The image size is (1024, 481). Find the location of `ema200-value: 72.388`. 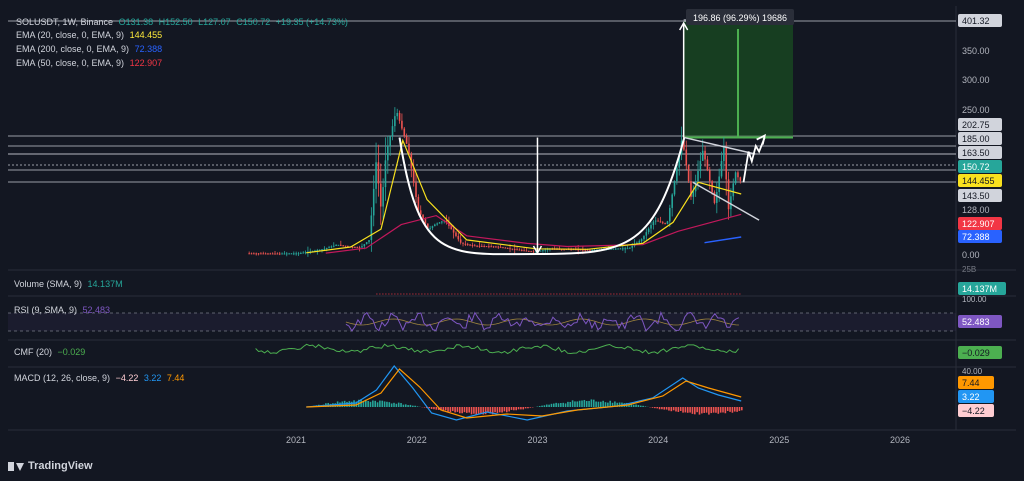

ema200-value: 72.388 is located at coordinates (148, 49).